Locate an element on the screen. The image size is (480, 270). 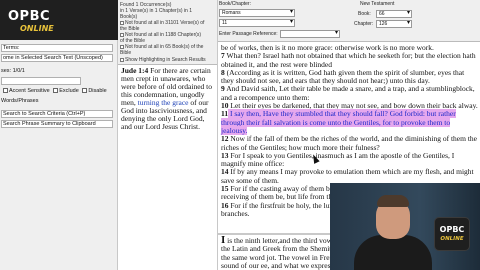
result-summary-line: Not found at all in 65 Book(s) of the is located at coordinates (161, 47).